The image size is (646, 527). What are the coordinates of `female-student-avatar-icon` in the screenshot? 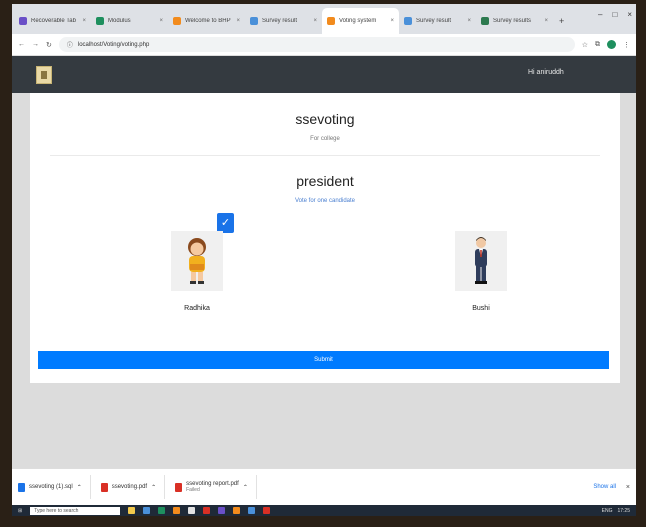 It's located at (197, 261).